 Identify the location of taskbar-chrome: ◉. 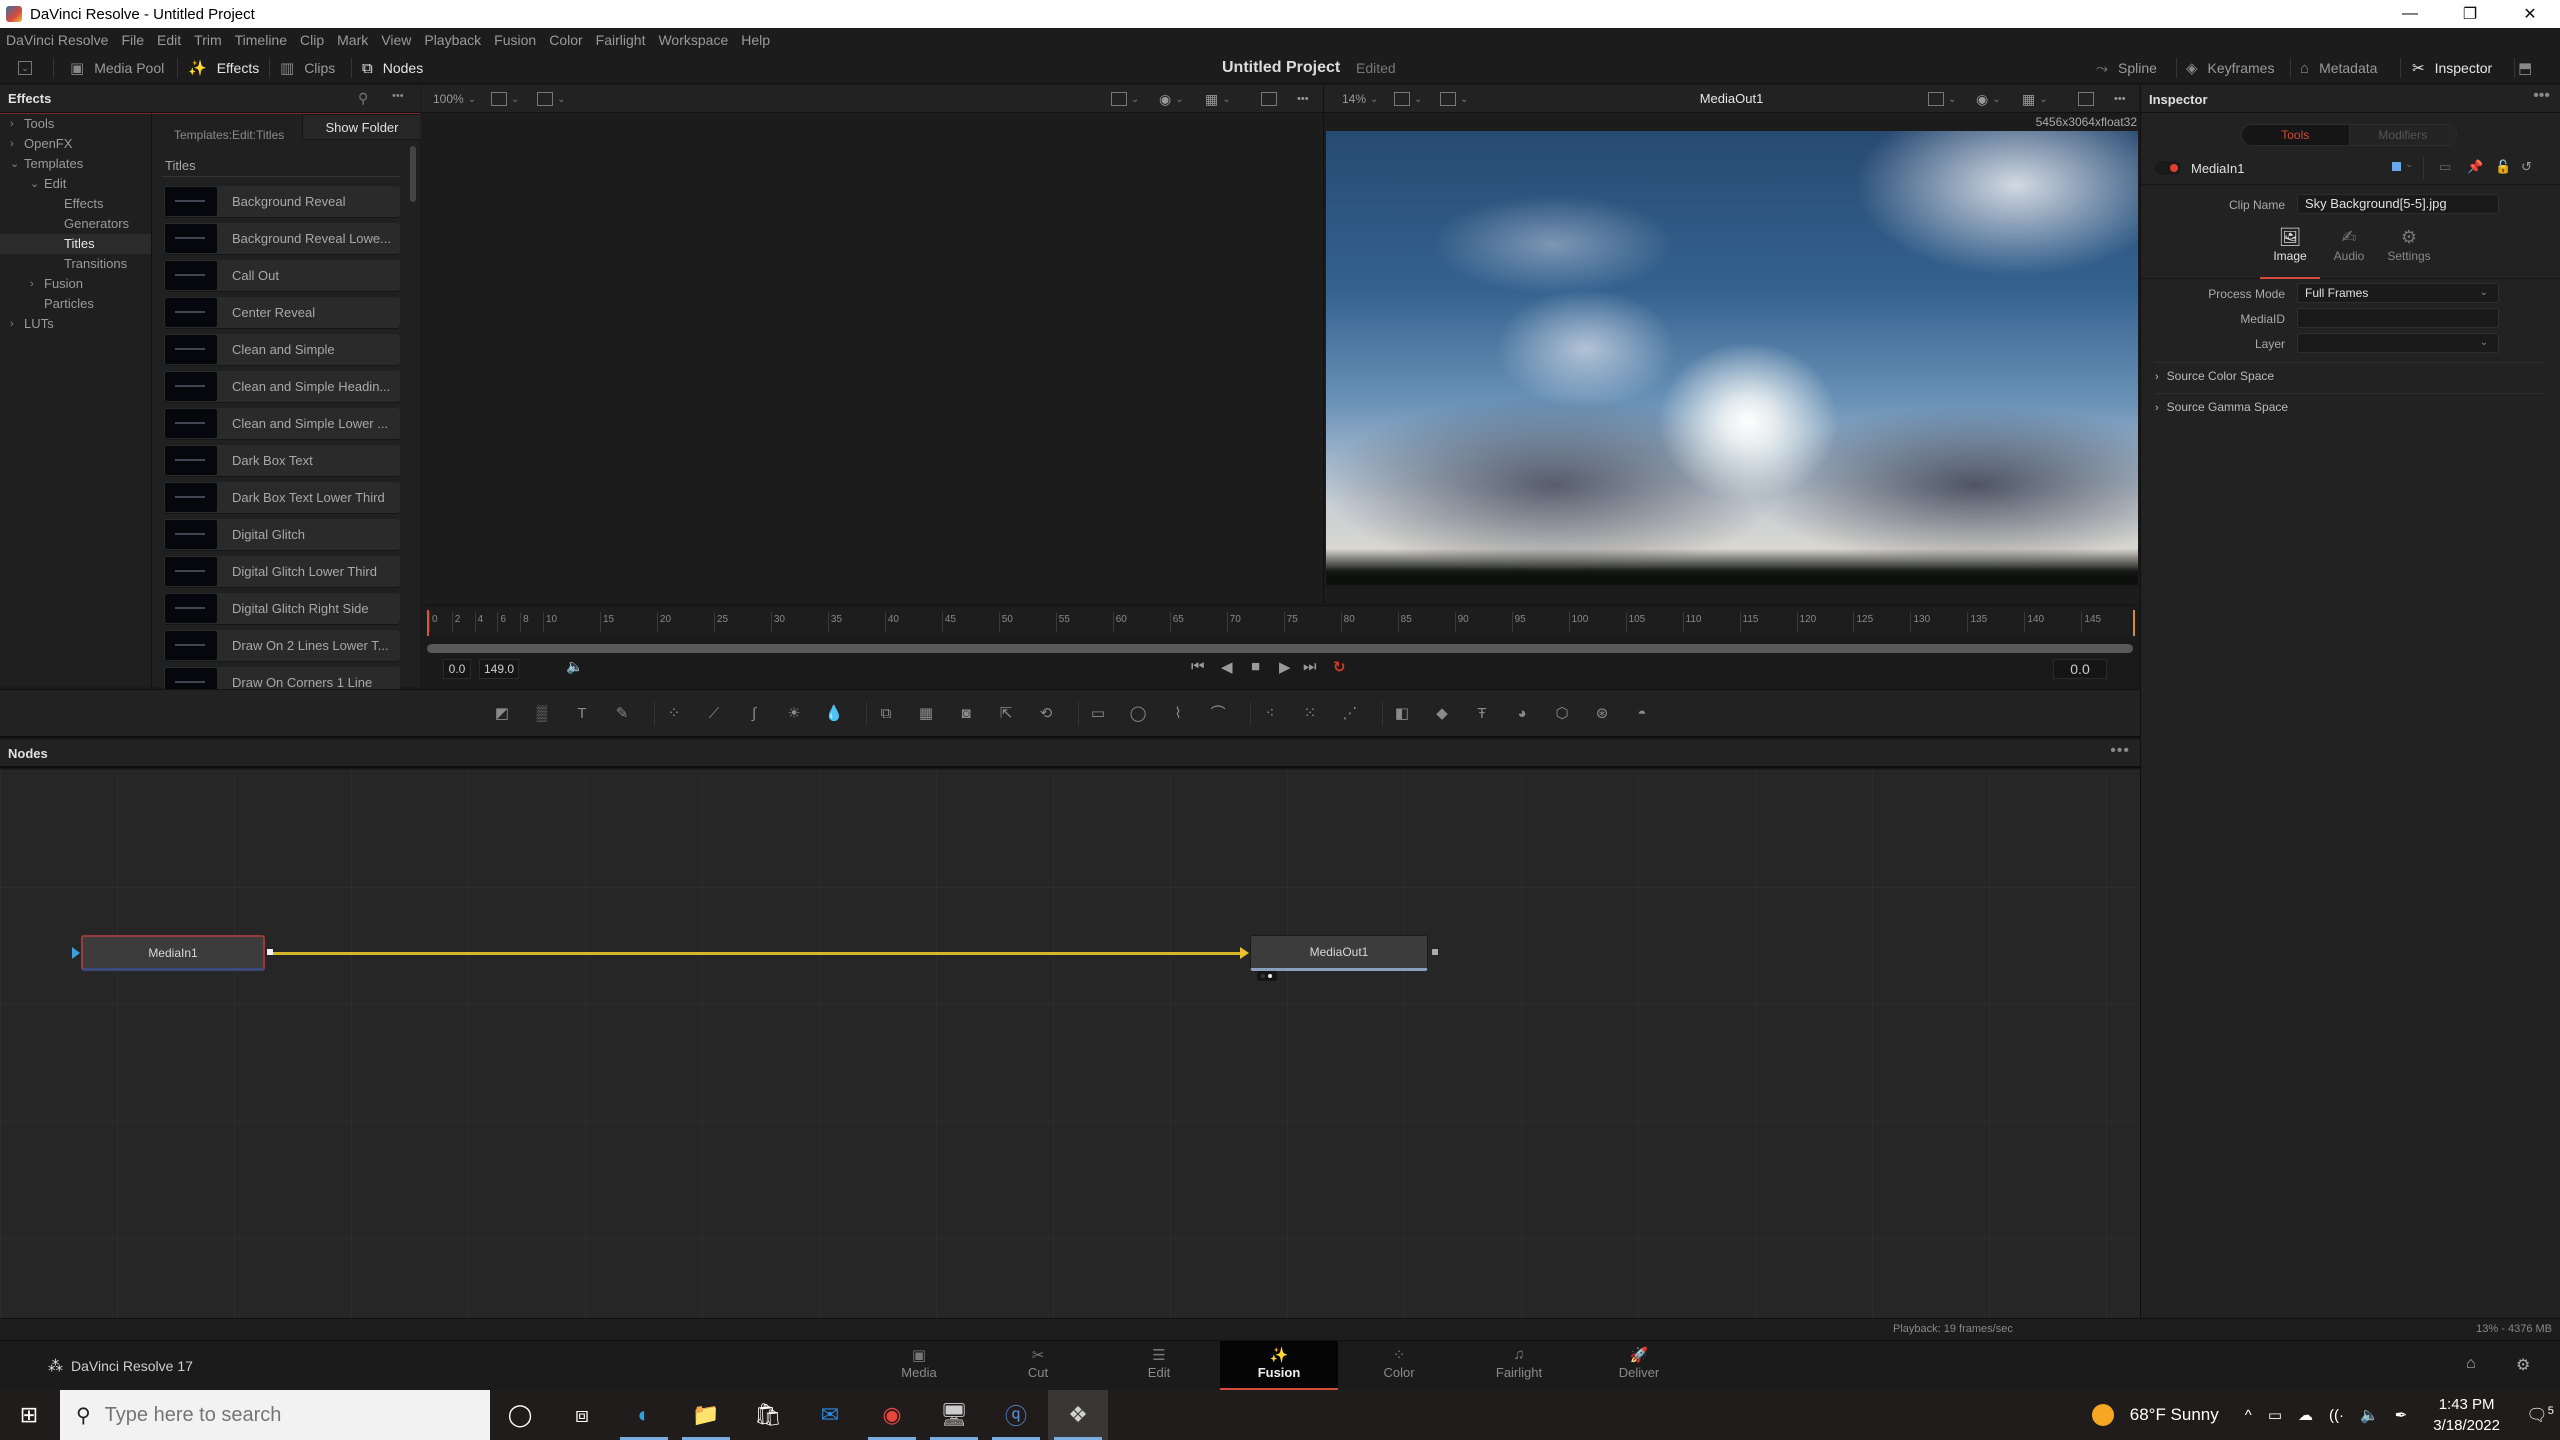
(892, 1415).